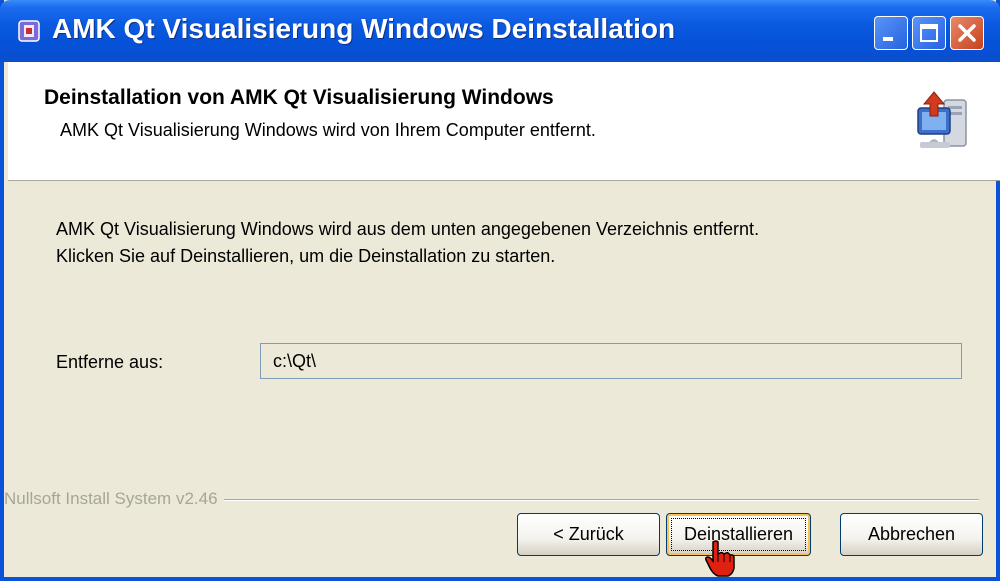 The height and width of the screenshot is (581, 1000). What do you see at coordinates (942, 119) in the screenshot?
I see `uninstall-computer-icon` at bounding box center [942, 119].